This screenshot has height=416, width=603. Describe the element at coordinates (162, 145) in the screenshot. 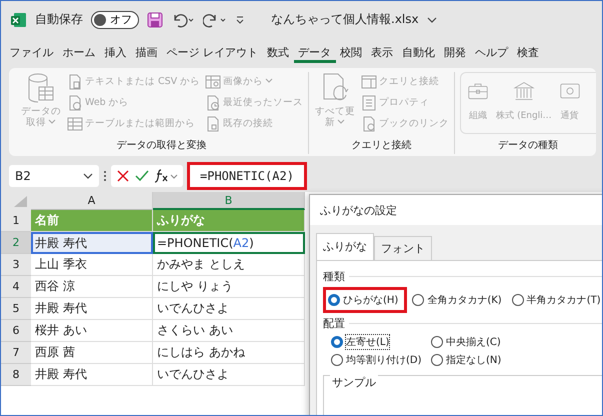

I see `group-label: データの取得と変換` at that location.